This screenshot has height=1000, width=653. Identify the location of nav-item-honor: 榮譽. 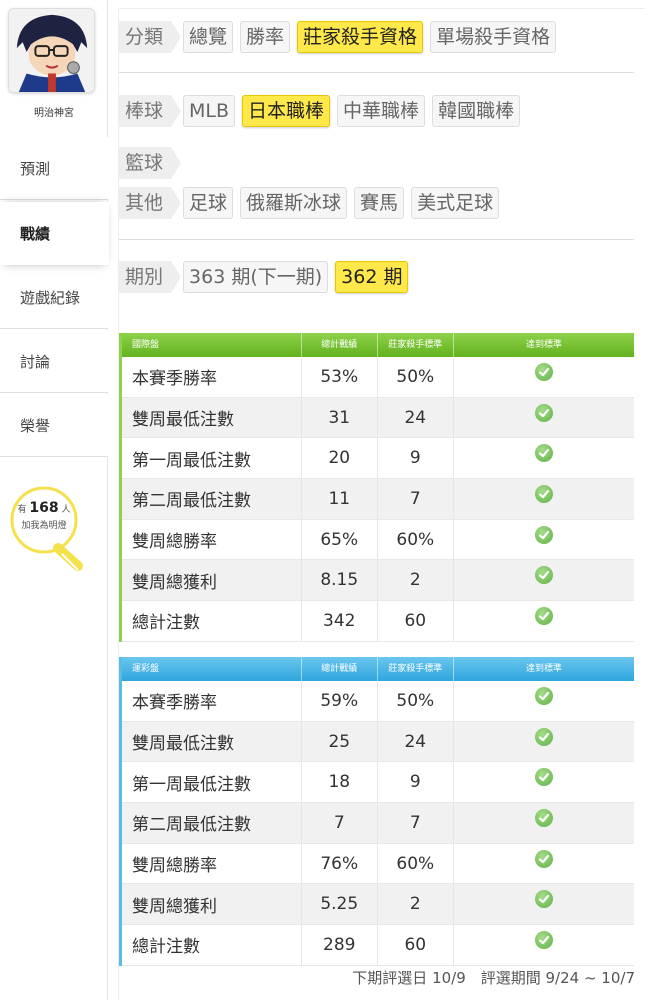
(54, 425).